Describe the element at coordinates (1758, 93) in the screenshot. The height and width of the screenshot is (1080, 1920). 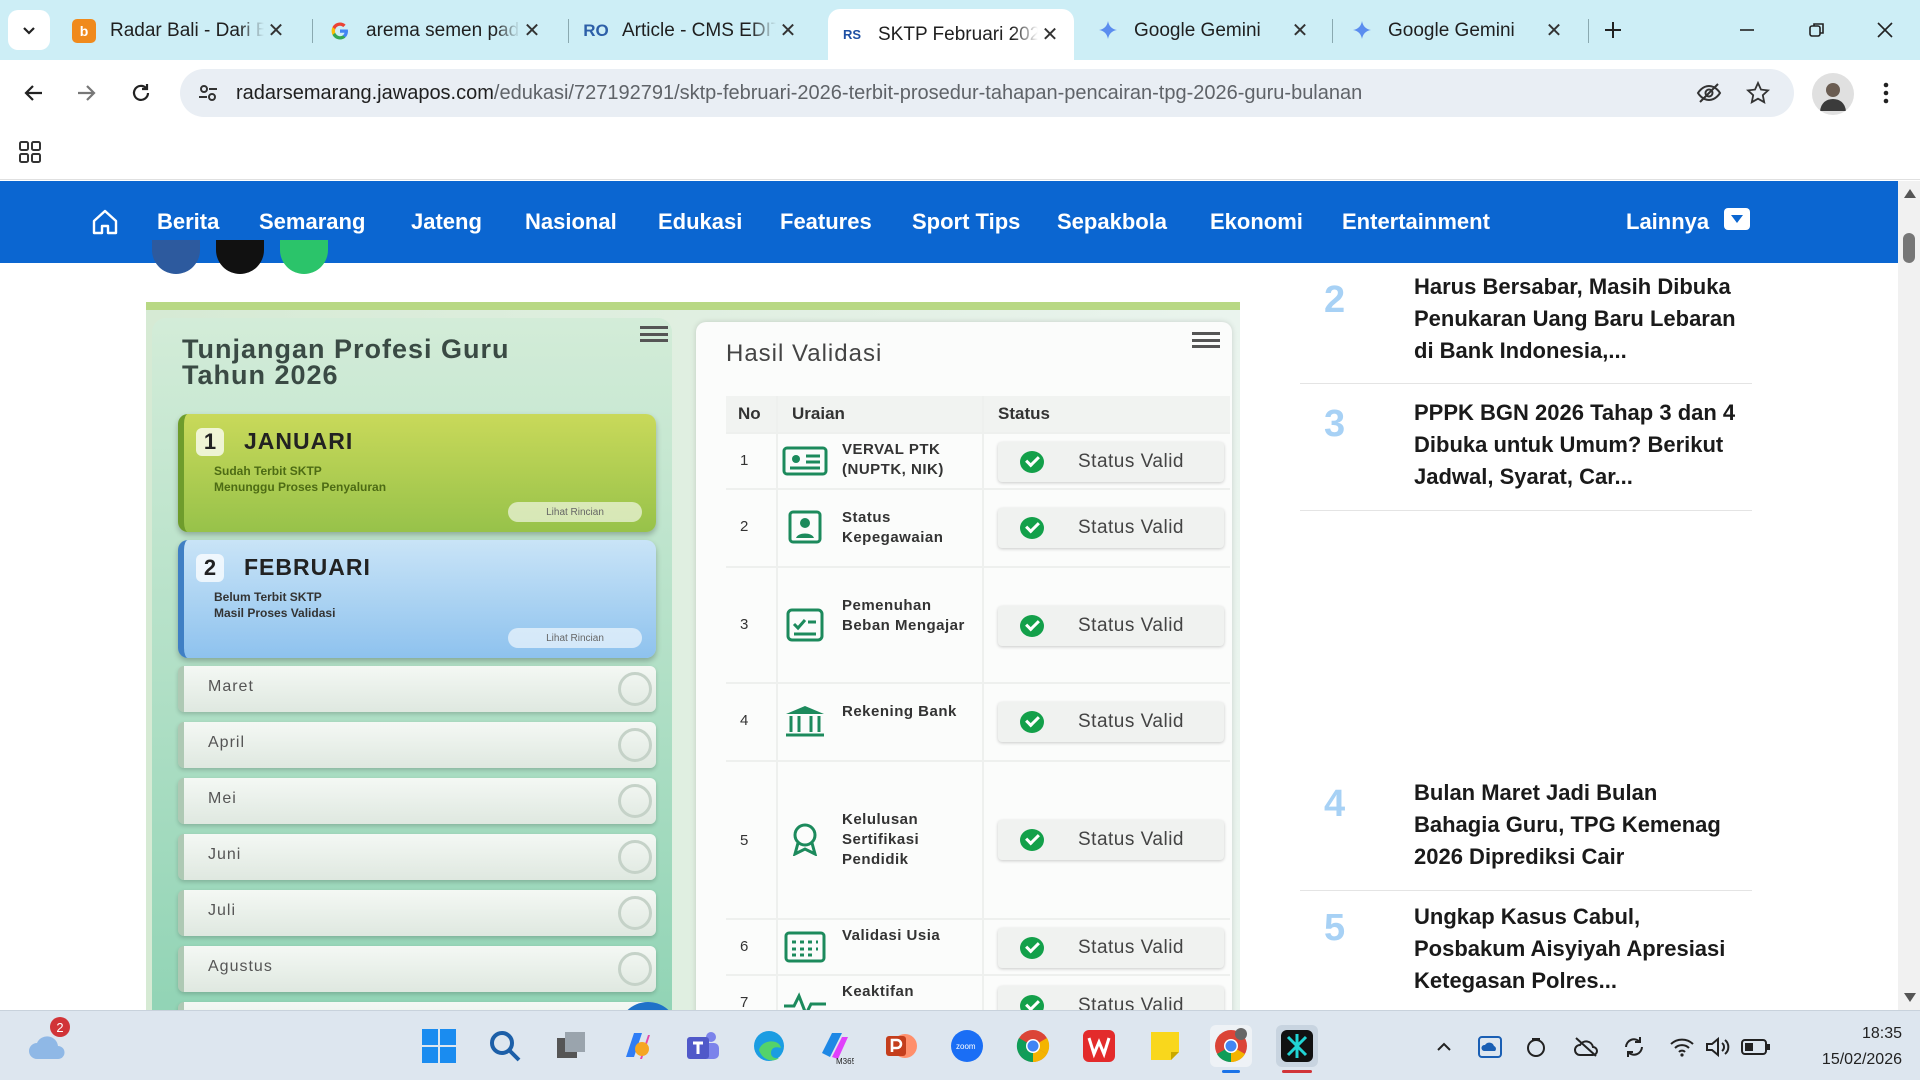
I see `bookmark-star-icon` at that location.